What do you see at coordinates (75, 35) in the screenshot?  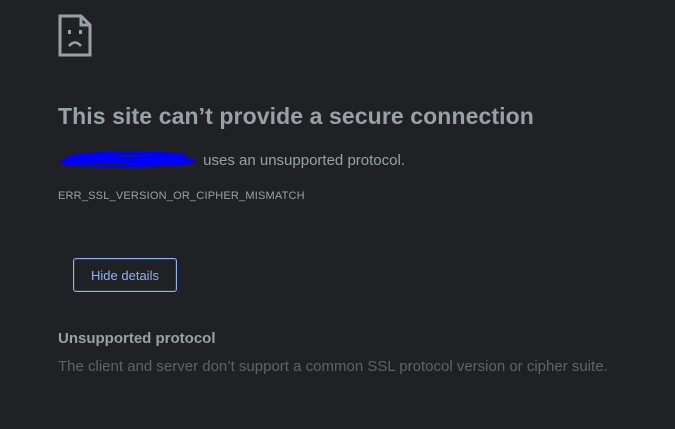 I see `sad-page-icon` at bounding box center [75, 35].